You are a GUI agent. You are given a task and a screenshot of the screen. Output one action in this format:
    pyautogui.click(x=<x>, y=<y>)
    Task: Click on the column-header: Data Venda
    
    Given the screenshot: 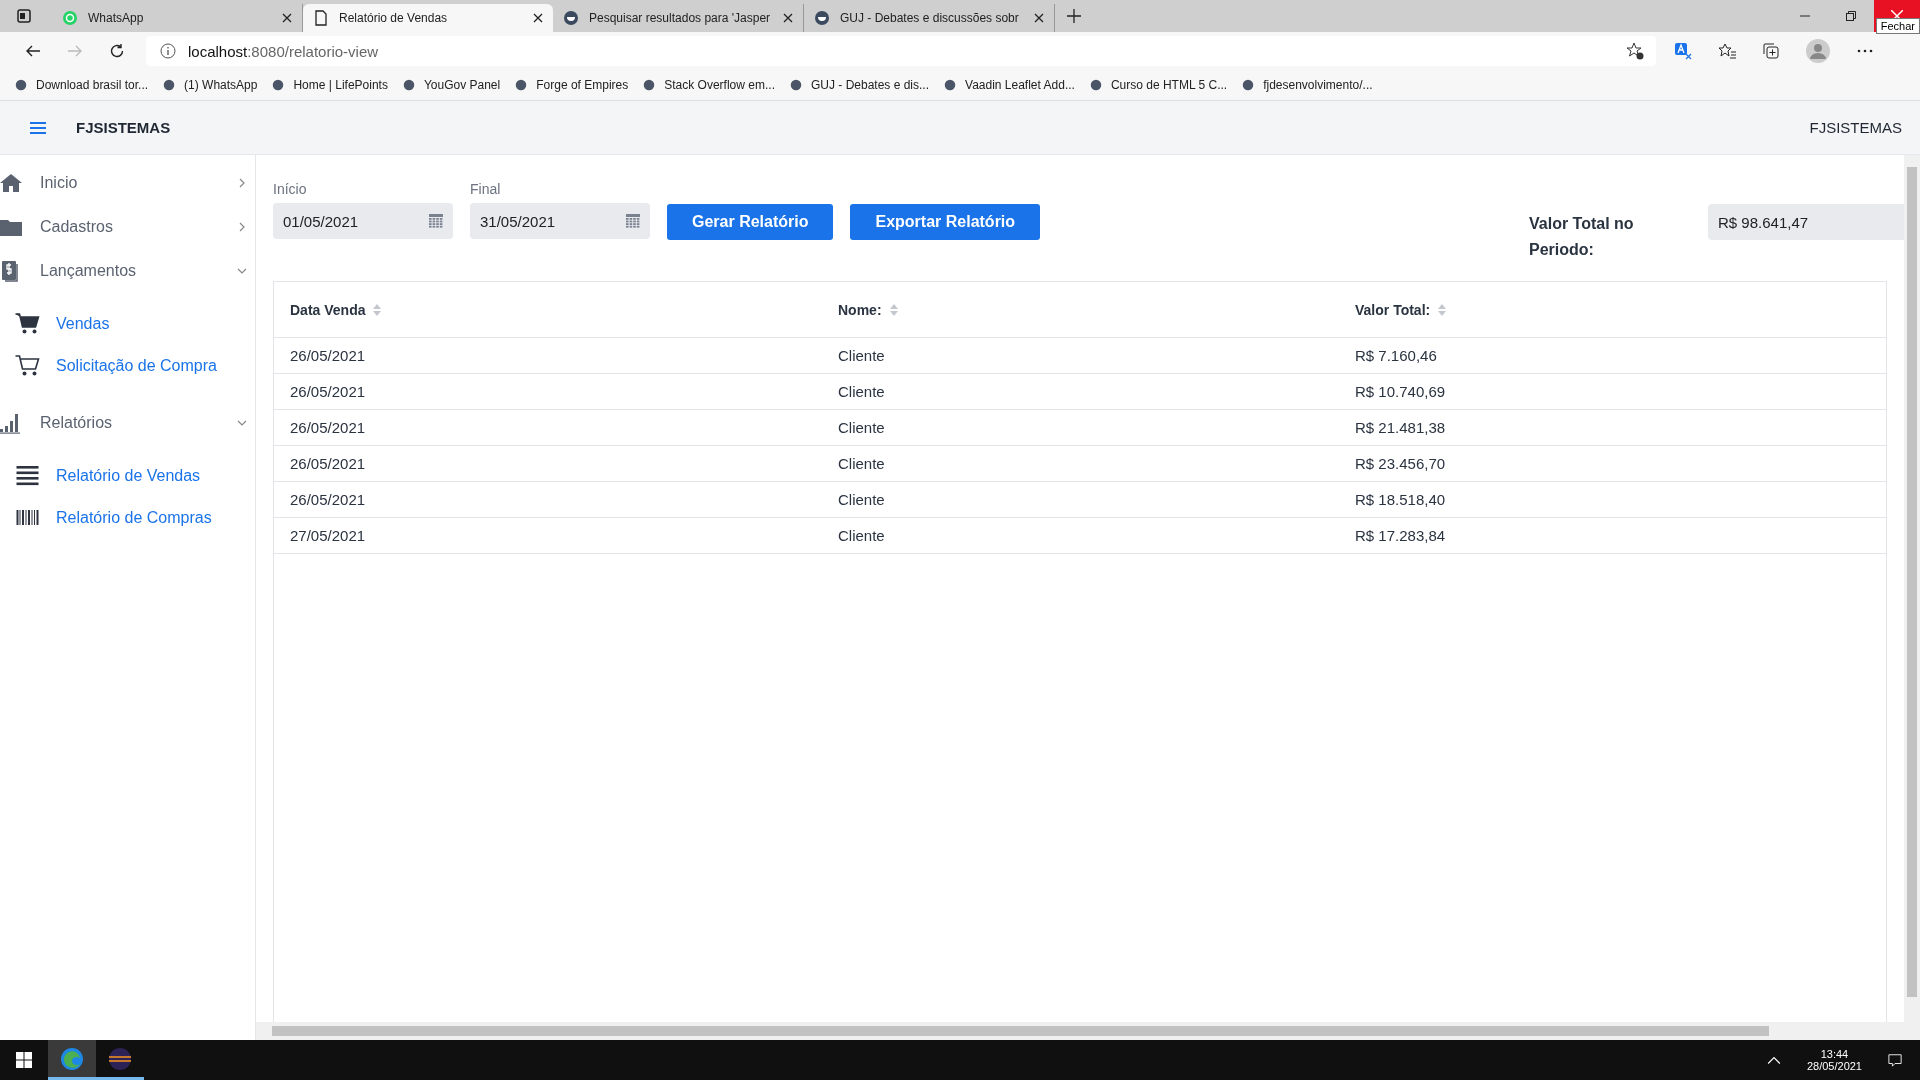 What is the action you would take?
    pyautogui.click(x=548, y=309)
    